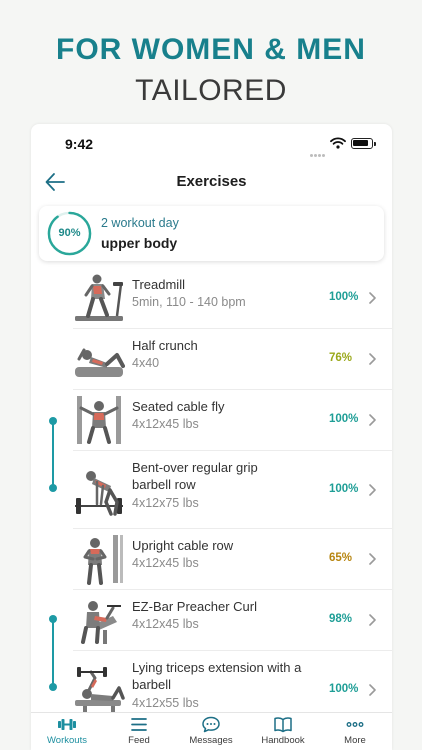 Image resolution: width=422 pixels, height=750 pixels. What do you see at coordinates (165, 503) in the screenshot?
I see `exercise-detail: 4x12x75 lbs` at bounding box center [165, 503].